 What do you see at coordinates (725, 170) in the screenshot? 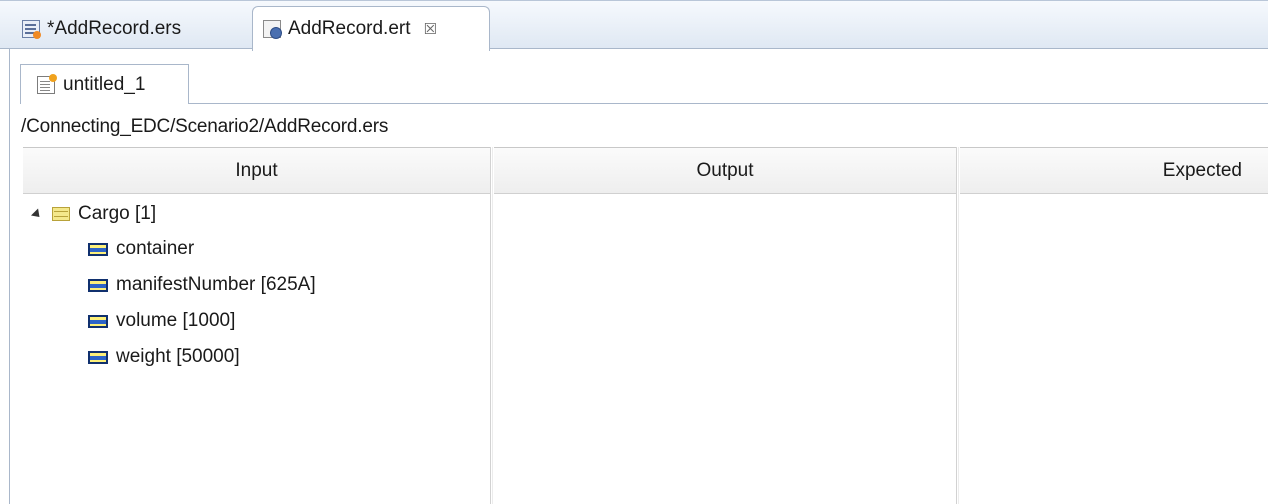
I see `column-header-output: Output` at bounding box center [725, 170].